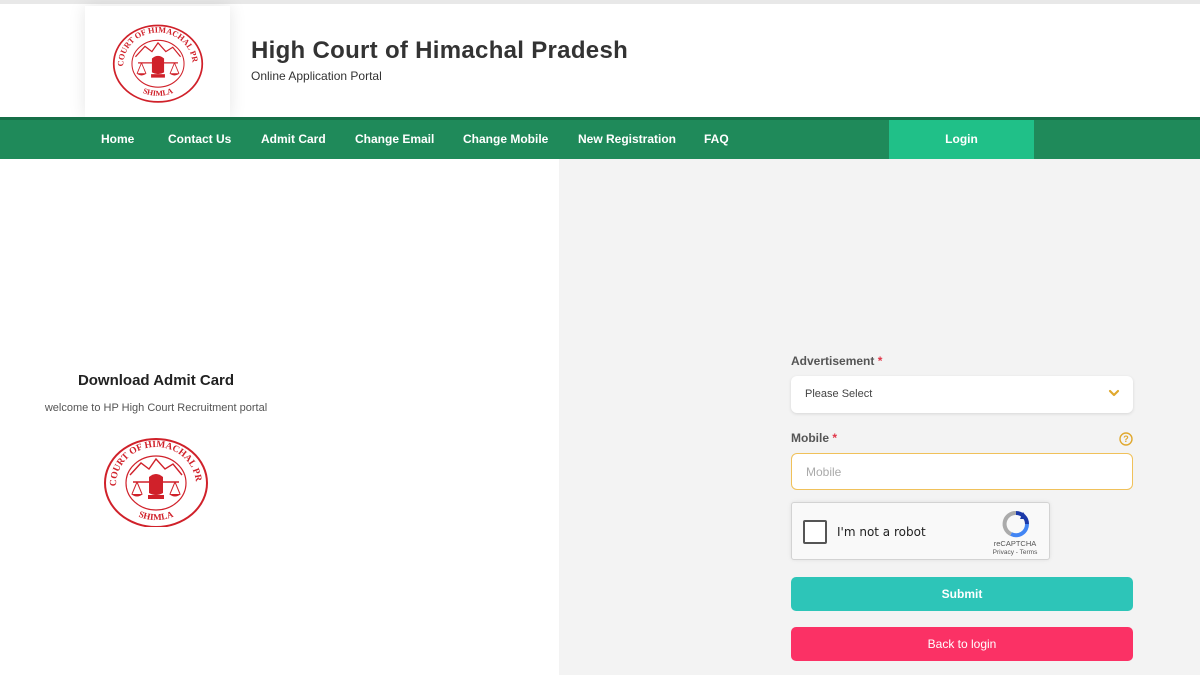  What do you see at coordinates (833, 361) in the screenshot?
I see `advertisement-label-text: Advertisement` at bounding box center [833, 361].